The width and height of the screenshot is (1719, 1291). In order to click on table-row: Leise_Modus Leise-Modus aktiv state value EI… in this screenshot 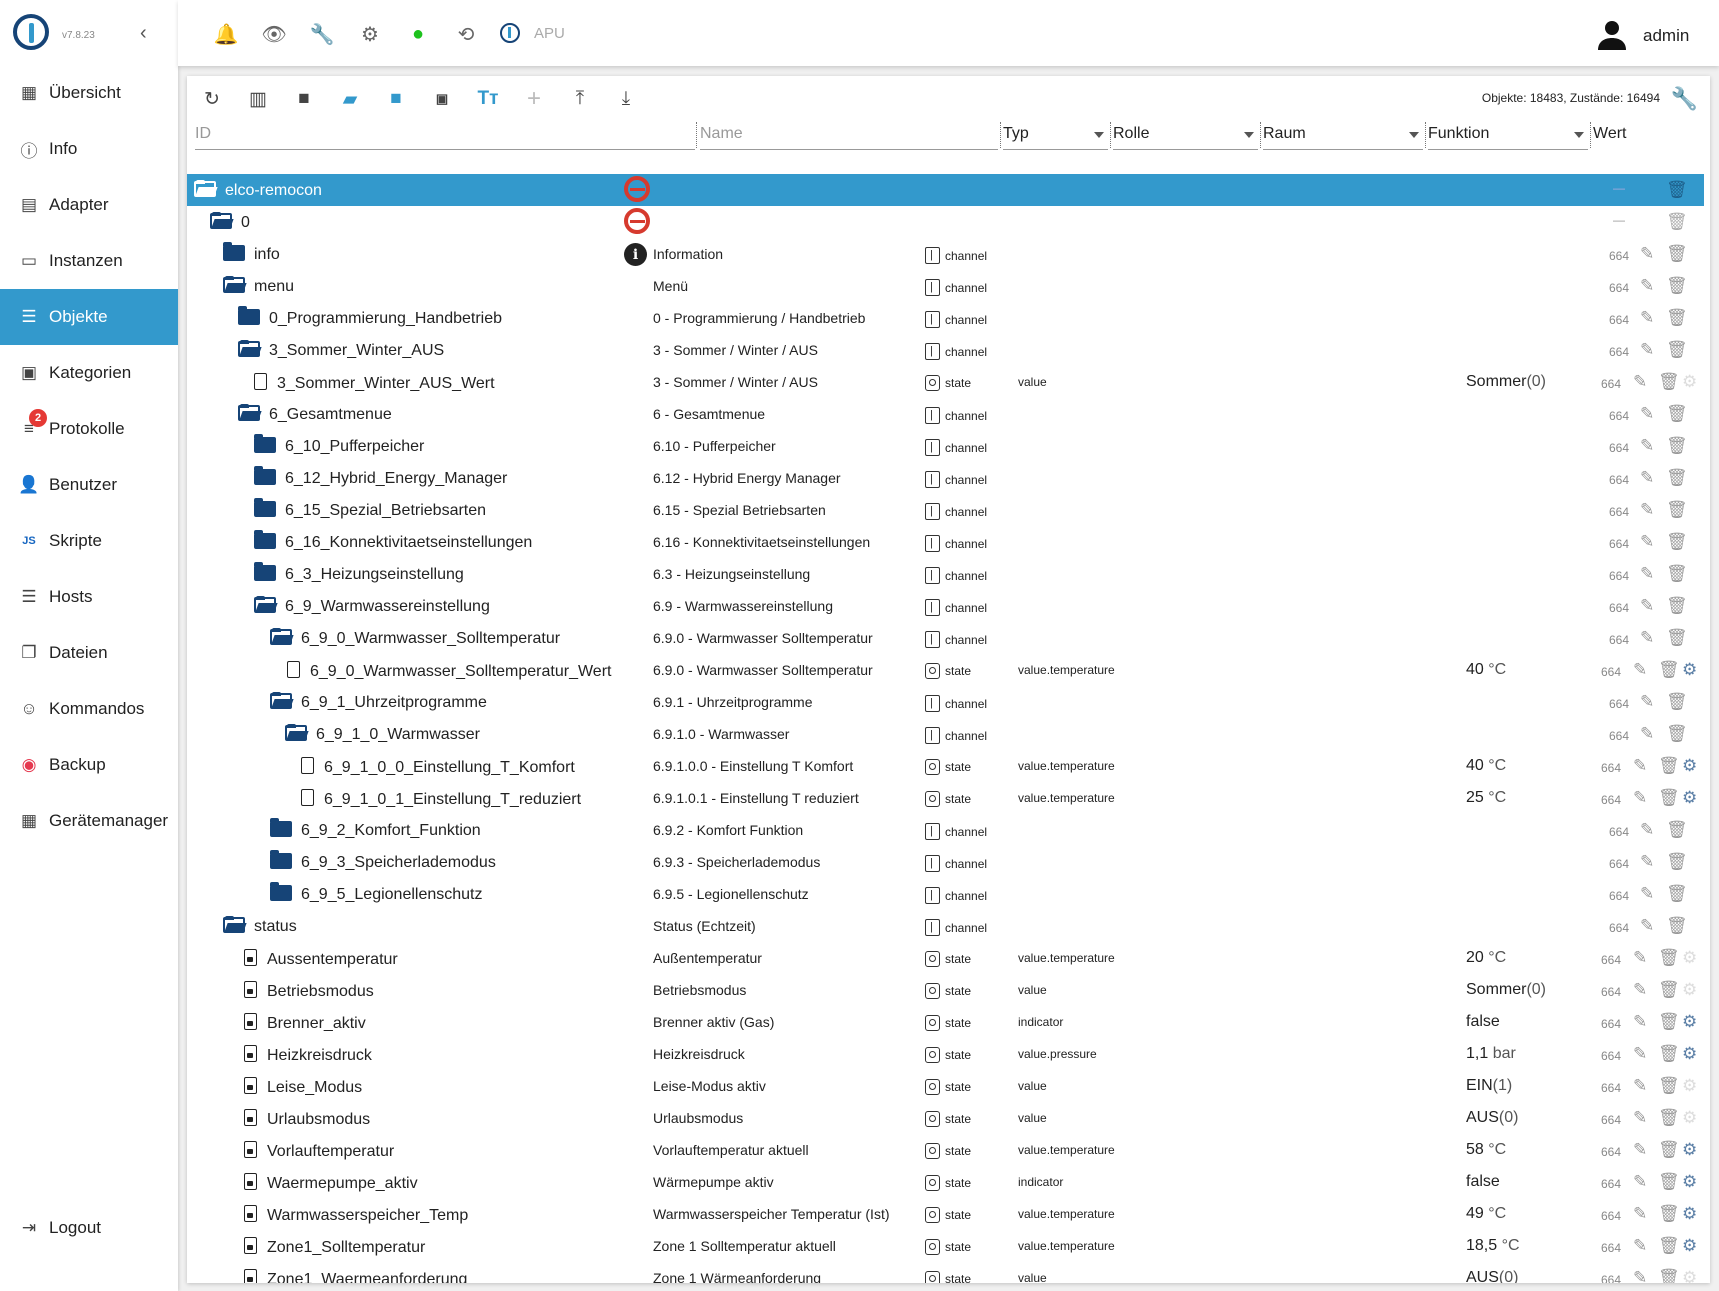, I will do `click(945, 1086)`.